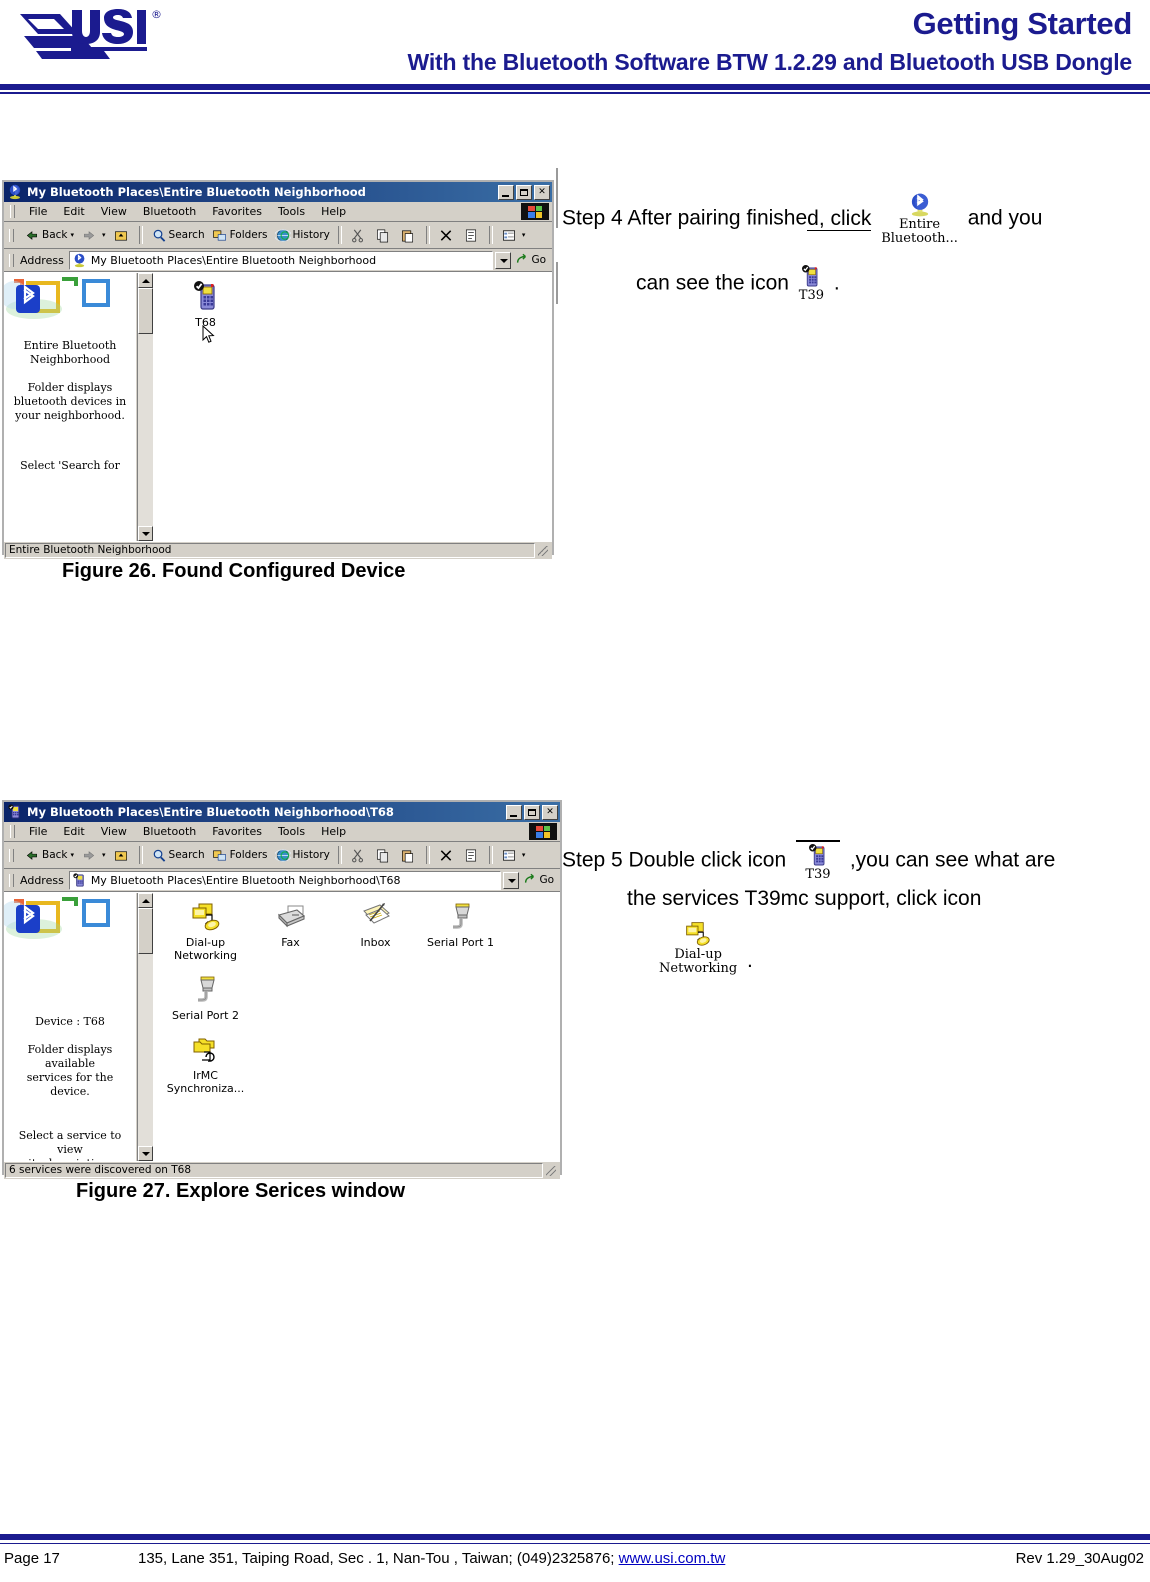 The image size is (1150, 1582). What do you see at coordinates (672, 1558) in the screenshot?
I see `footer-website-link: www.usi.com.tw` at bounding box center [672, 1558].